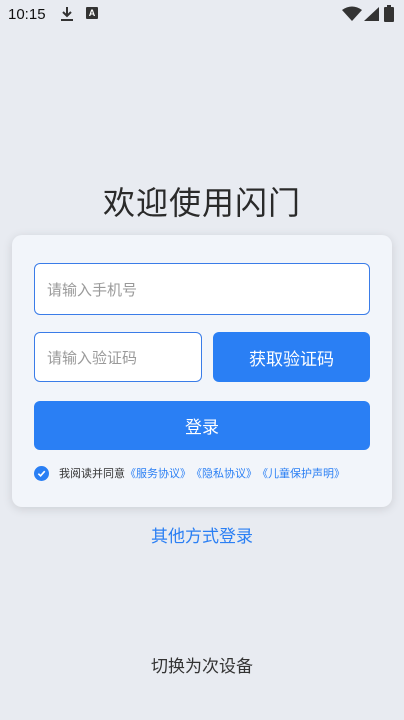 Image resolution: width=404 pixels, height=720 pixels. I want to click on page-title: 欢迎使用闪门, so click(201, 203).